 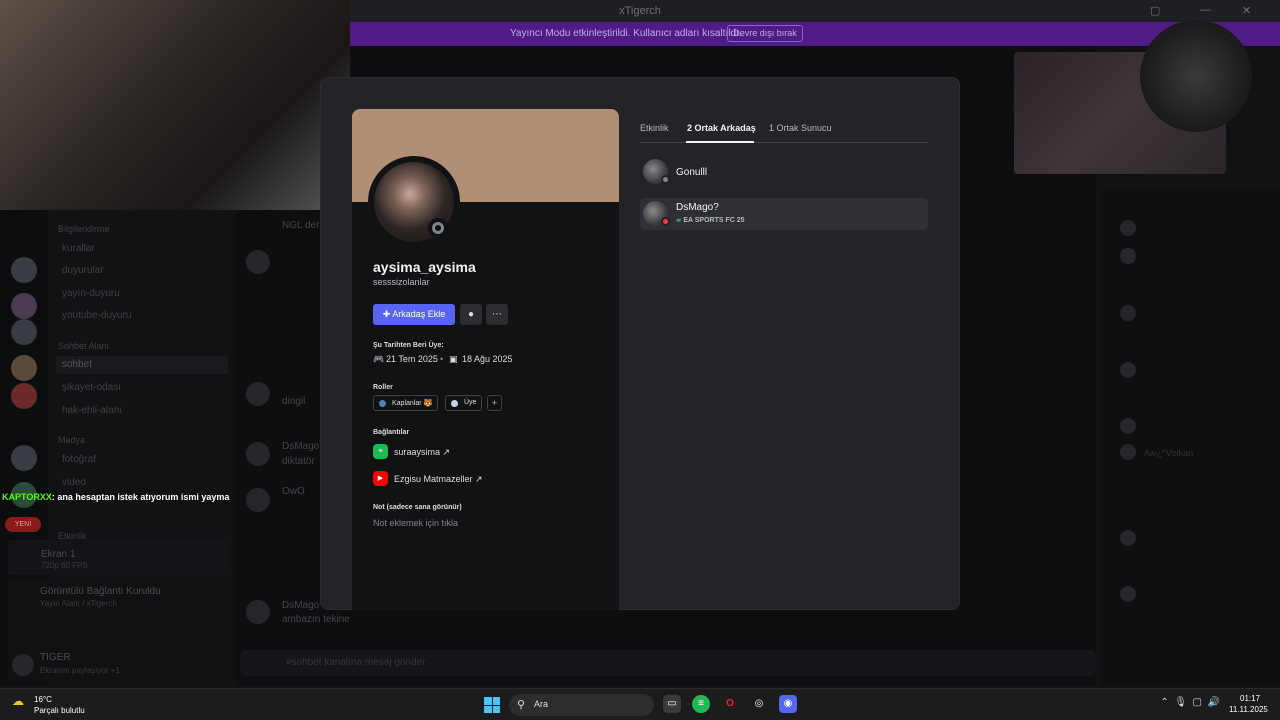 I want to click on disable-streamer-mode-button: Devre dışı bırak, so click(x=765, y=33).